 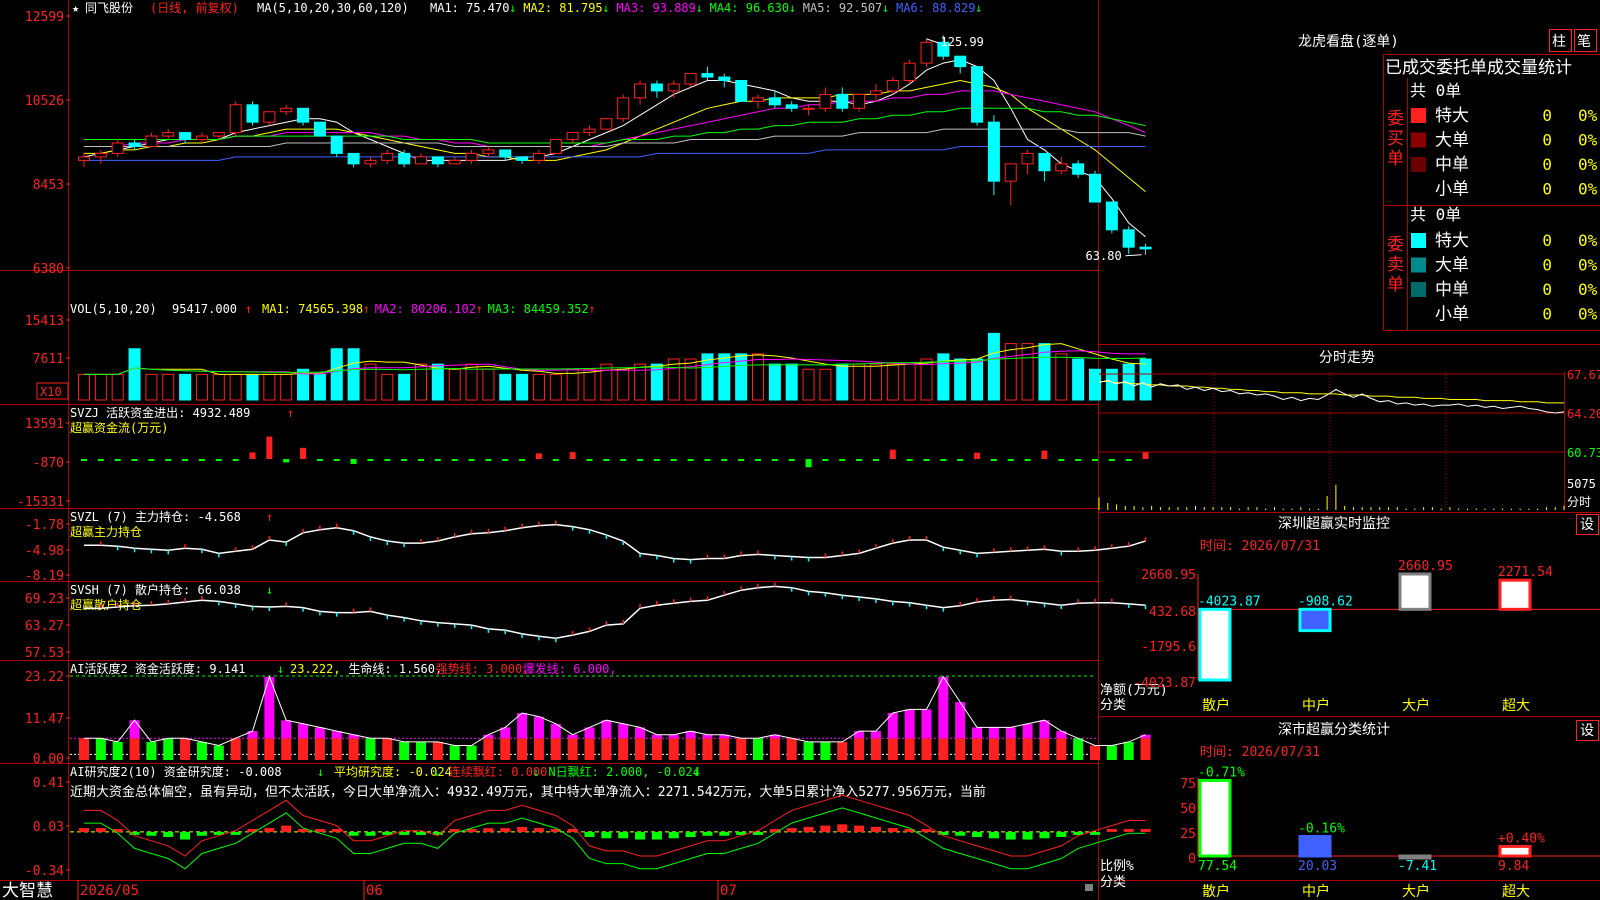 I want to click on favorite-star-icon: ★, so click(x=75, y=8).